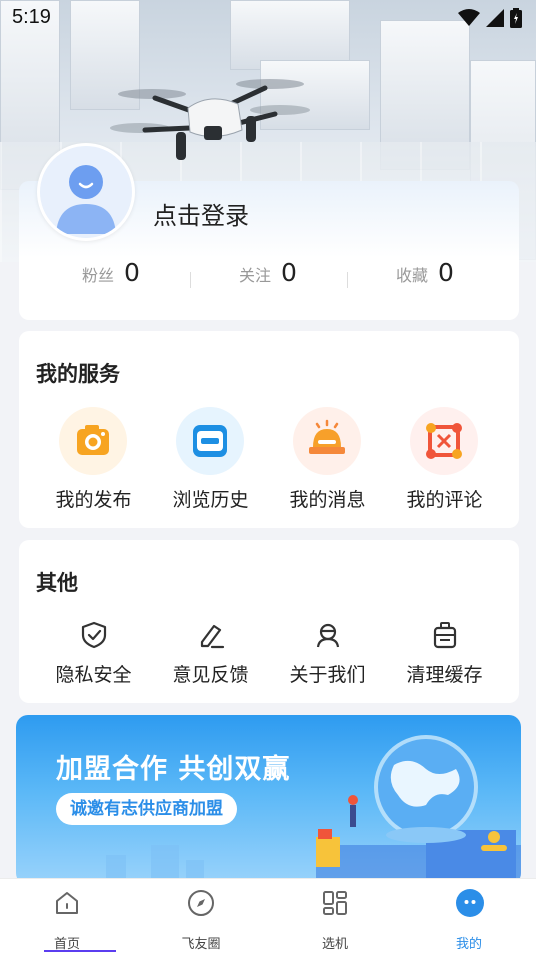 This screenshot has height=953, width=536. What do you see at coordinates (210, 500) in the screenshot?
I see `service-label: 浏览历史` at bounding box center [210, 500].